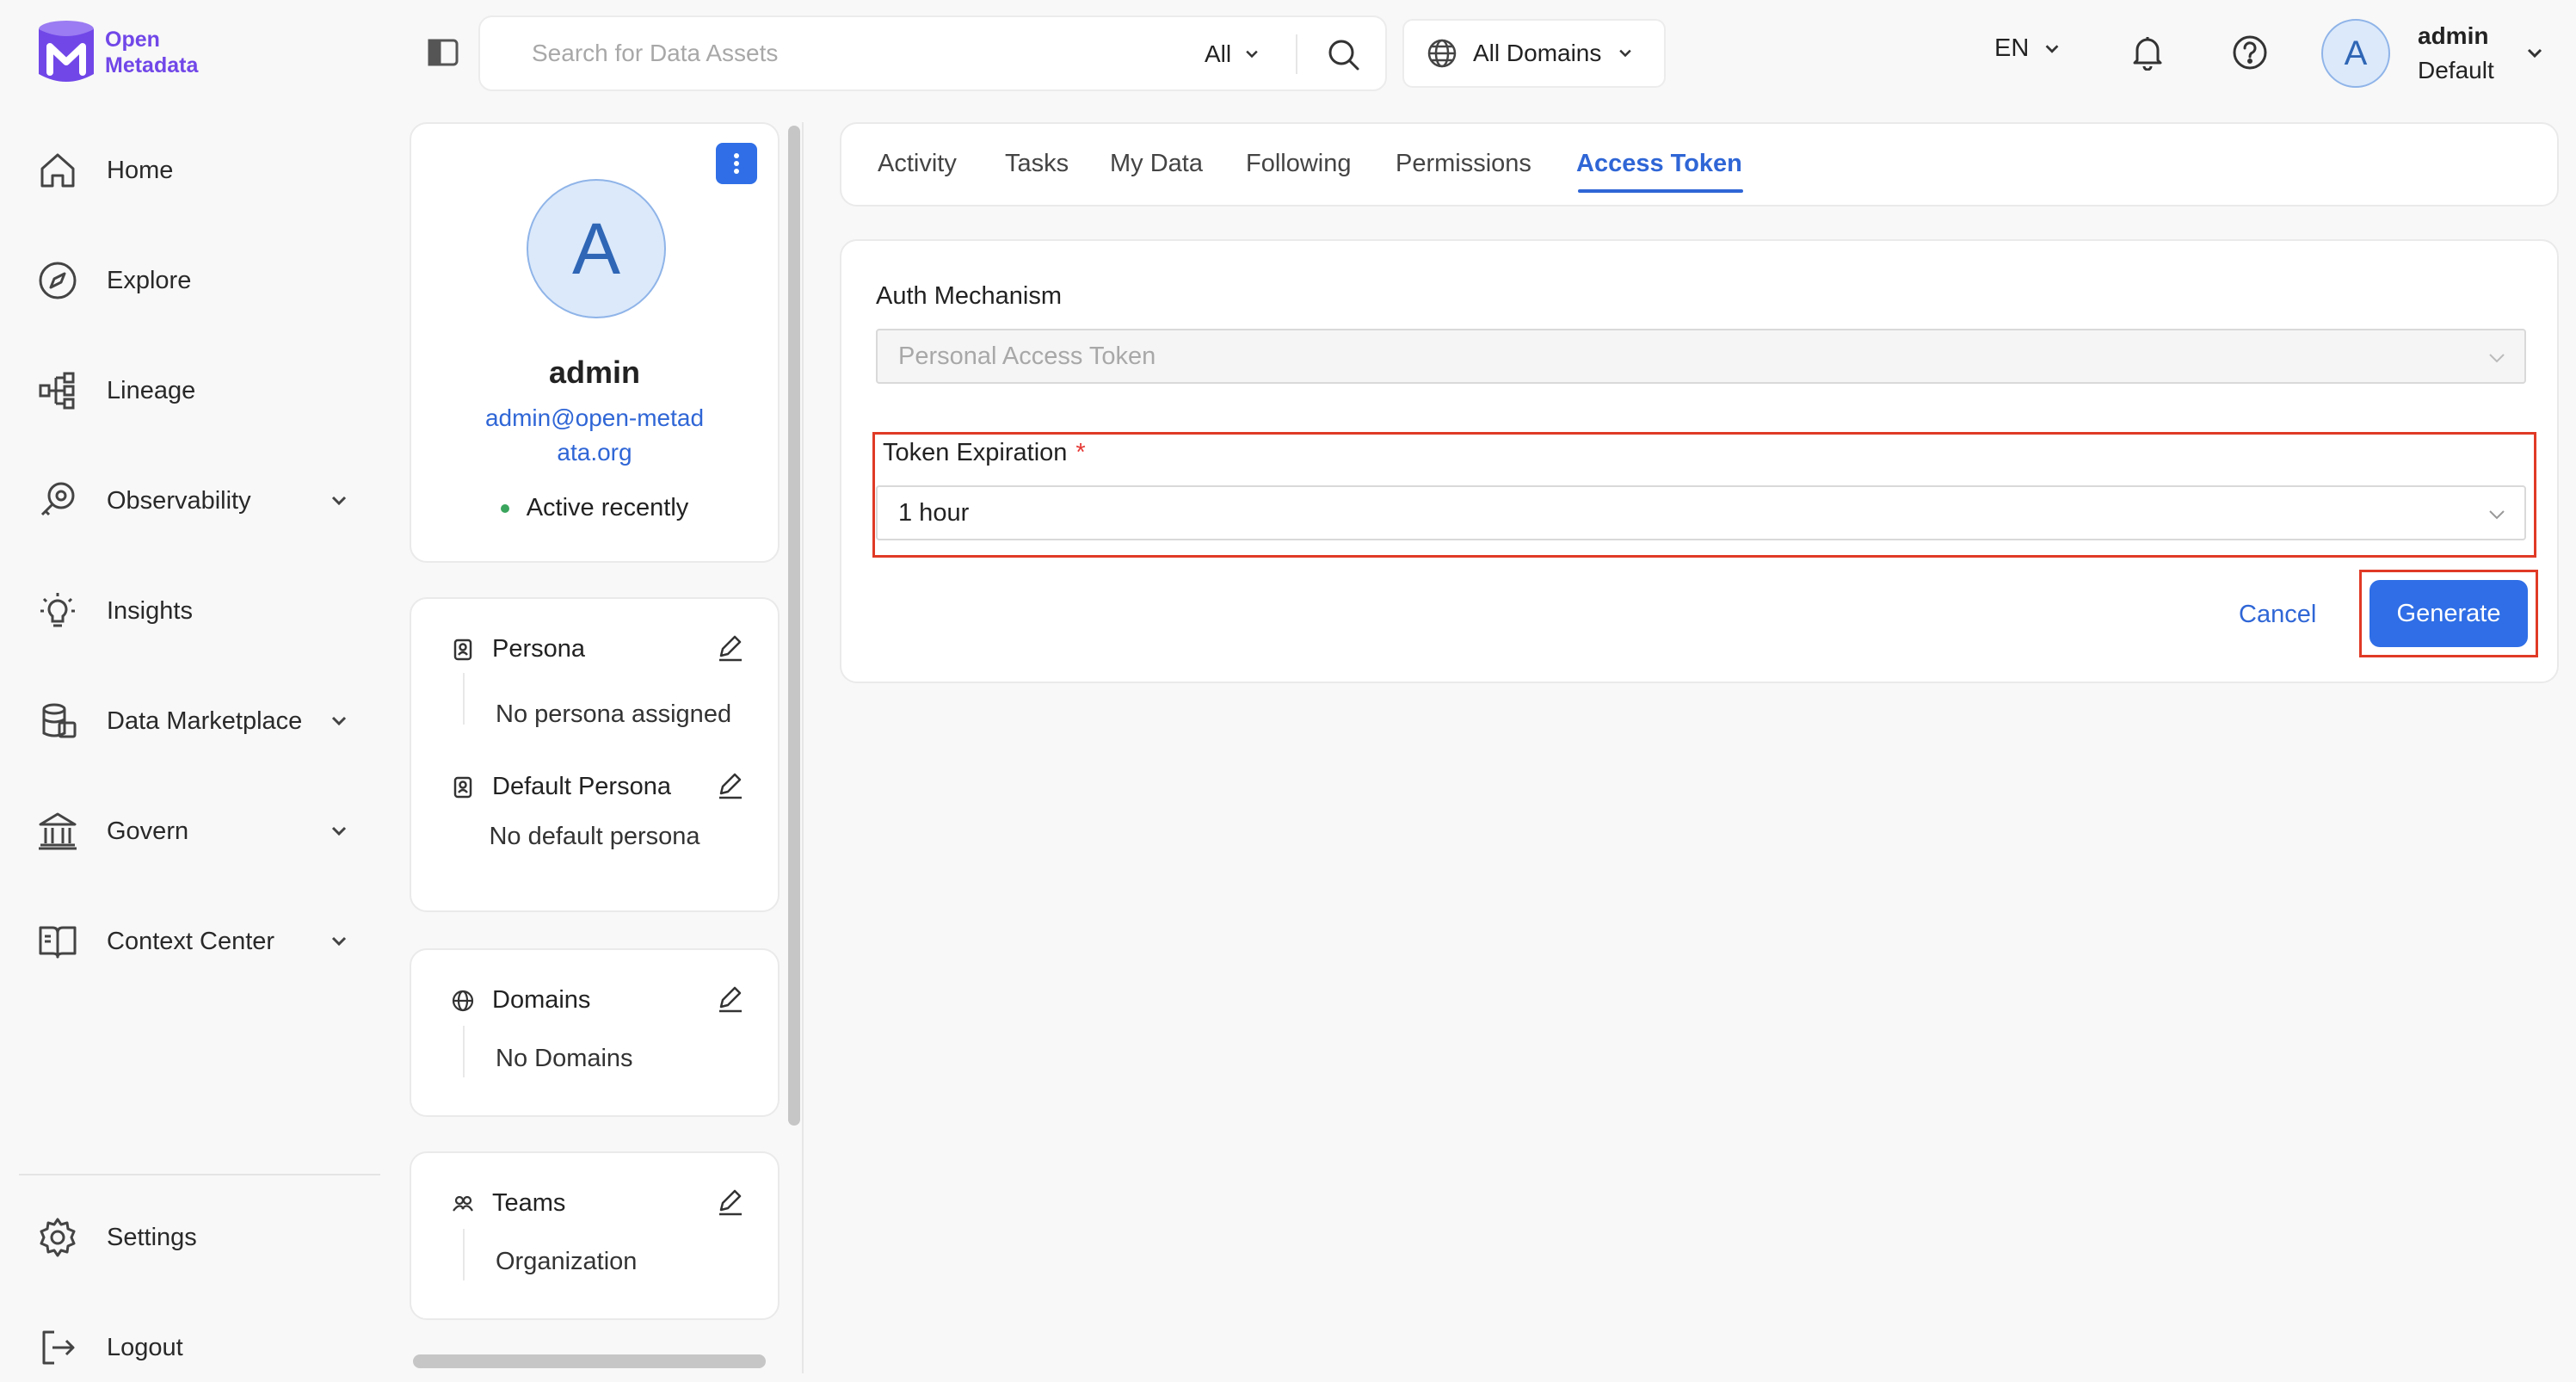 The image size is (2576, 1382). Describe the element at coordinates (58, 831) in the screenshot. I see `bank-icon` at that location.